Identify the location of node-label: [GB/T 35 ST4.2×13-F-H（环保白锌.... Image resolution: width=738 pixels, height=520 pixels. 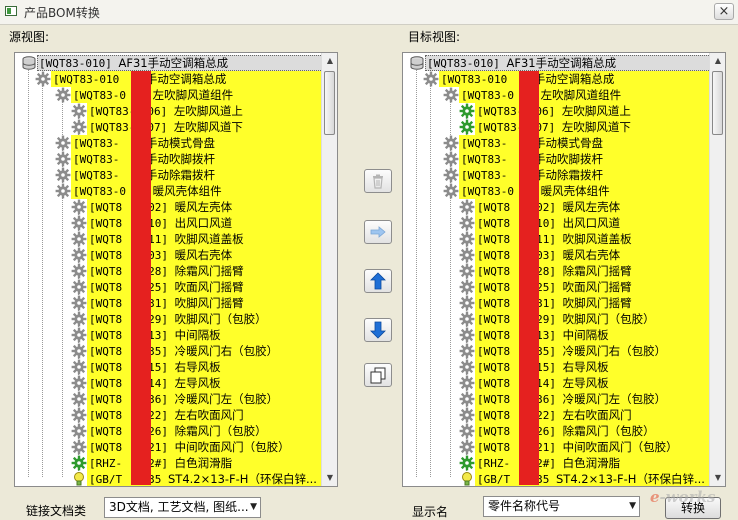
(203, 479).